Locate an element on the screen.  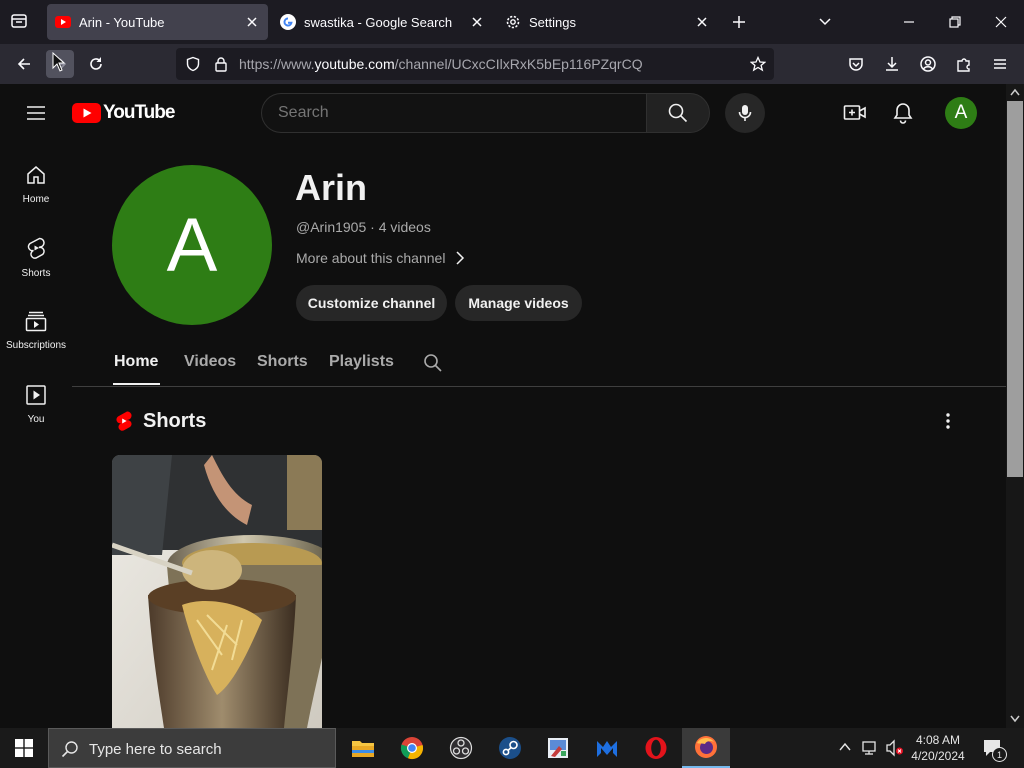
more-about-channel-link: More about this channel is located at coordinates (380, 258).